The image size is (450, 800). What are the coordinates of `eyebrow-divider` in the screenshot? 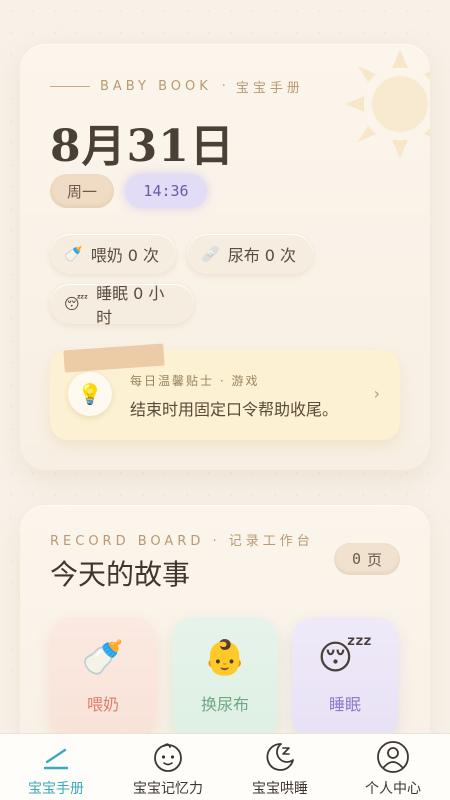 It's located at (70, 86).